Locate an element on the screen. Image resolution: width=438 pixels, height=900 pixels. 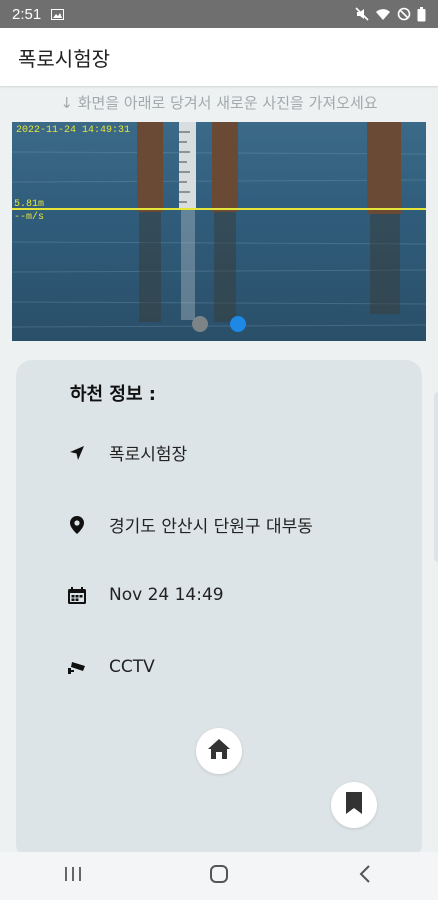
info-title: 하천 정보 : is located at coordinates (113, 394).